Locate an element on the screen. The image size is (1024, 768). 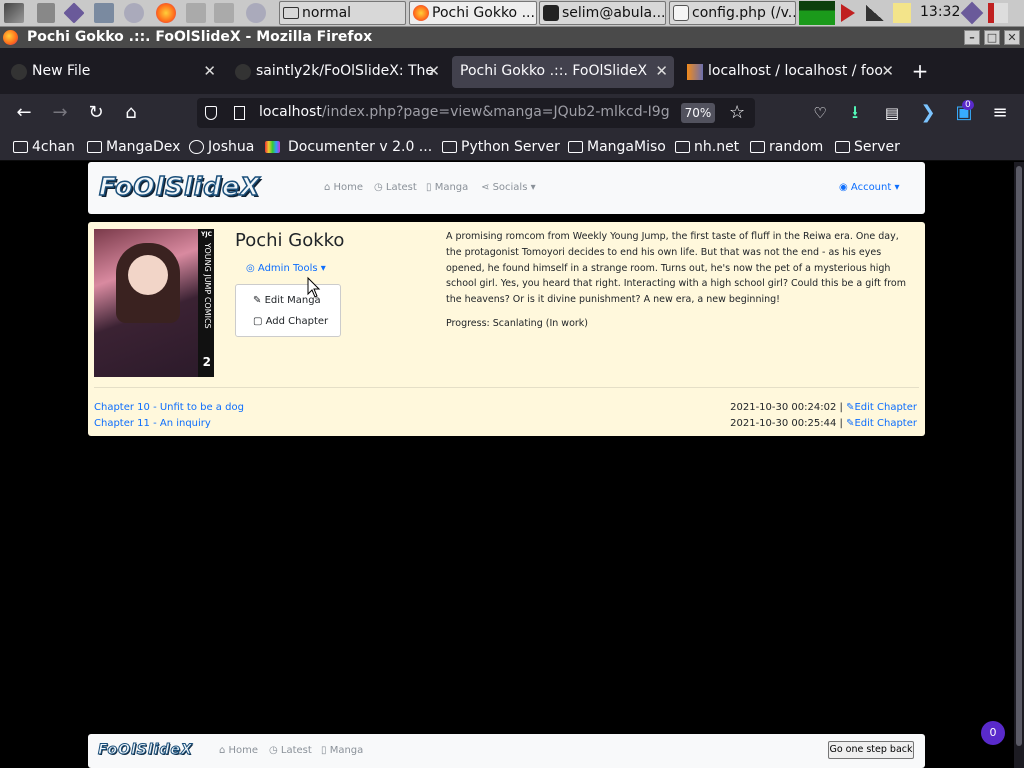
bookmark-folder: Python Server is located at coordinates (501, 147).